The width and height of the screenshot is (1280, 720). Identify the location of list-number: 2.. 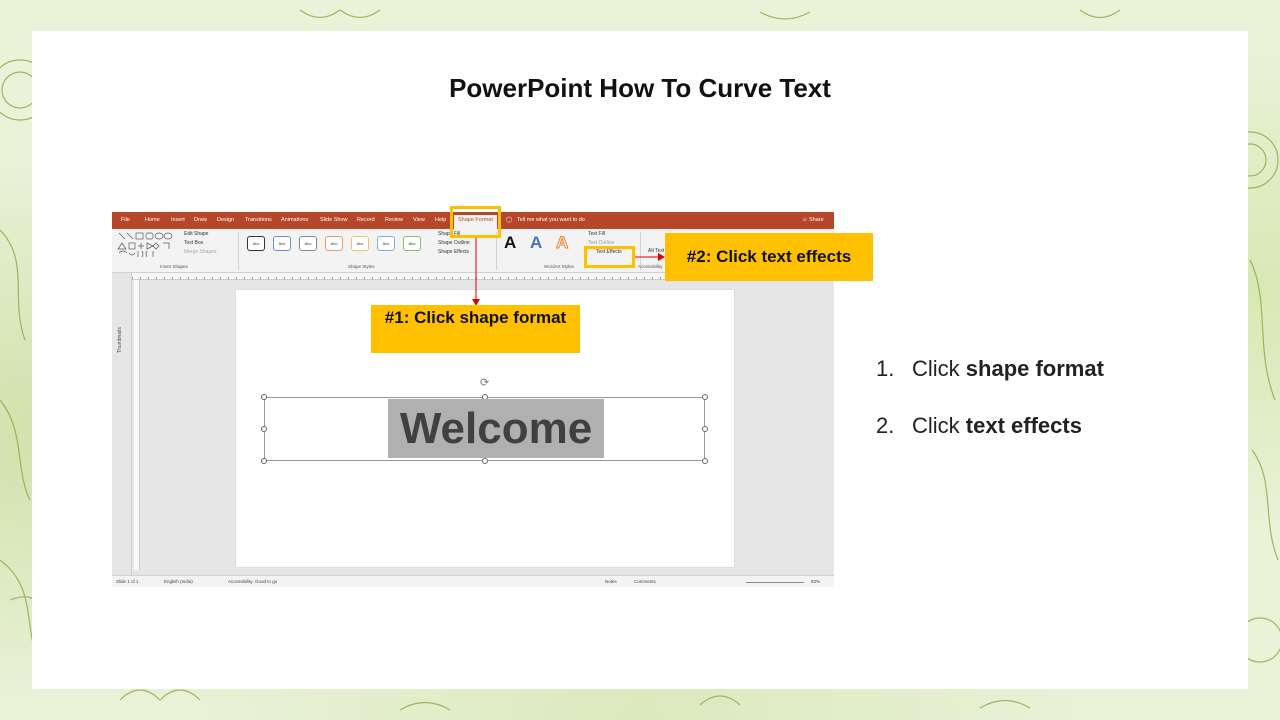
(885, 425).